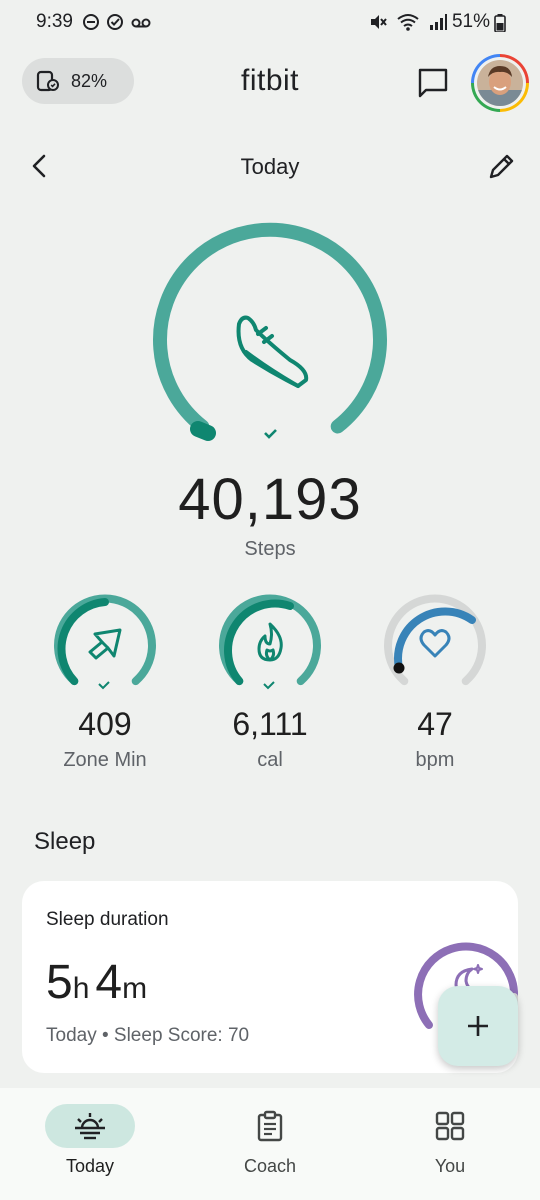 This screenshot has width=540, height=1200. I want to click on status-time: 9:39, so click(54, 21).